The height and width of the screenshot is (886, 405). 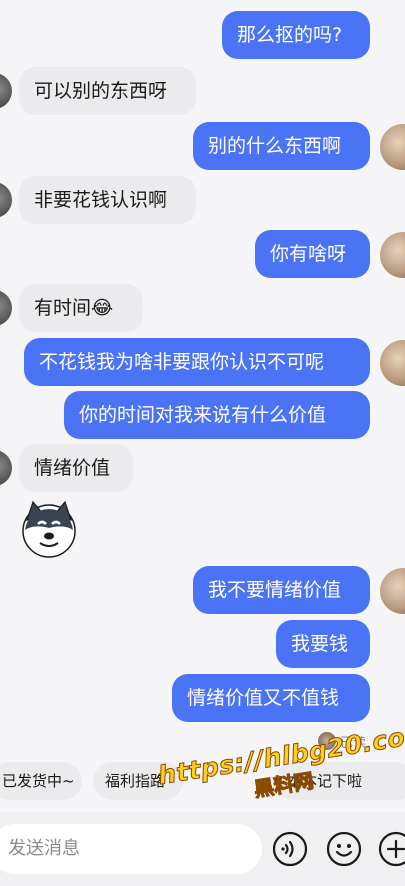 I want to click on message-row-outgoing: 情绪价值又不值钱, so click(x=202, y=699).